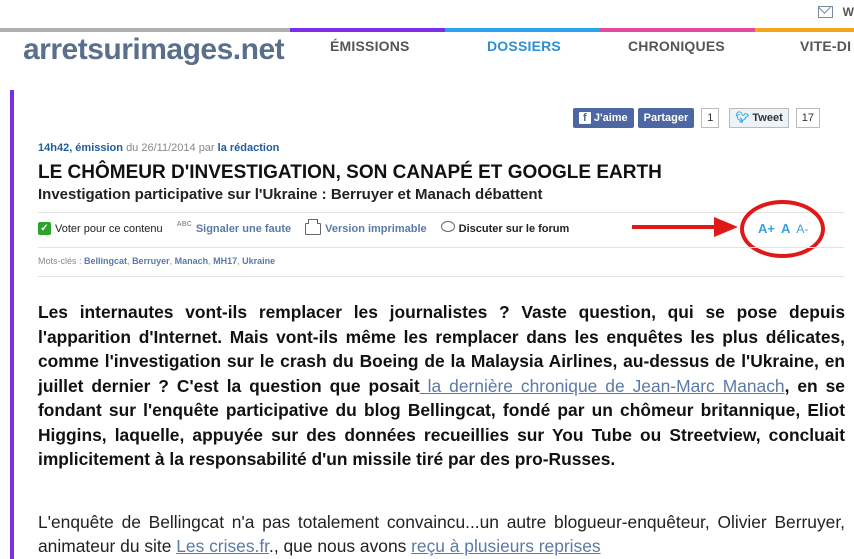  I want to click on facebook-like-button: f J'aime, so click(603, 118).